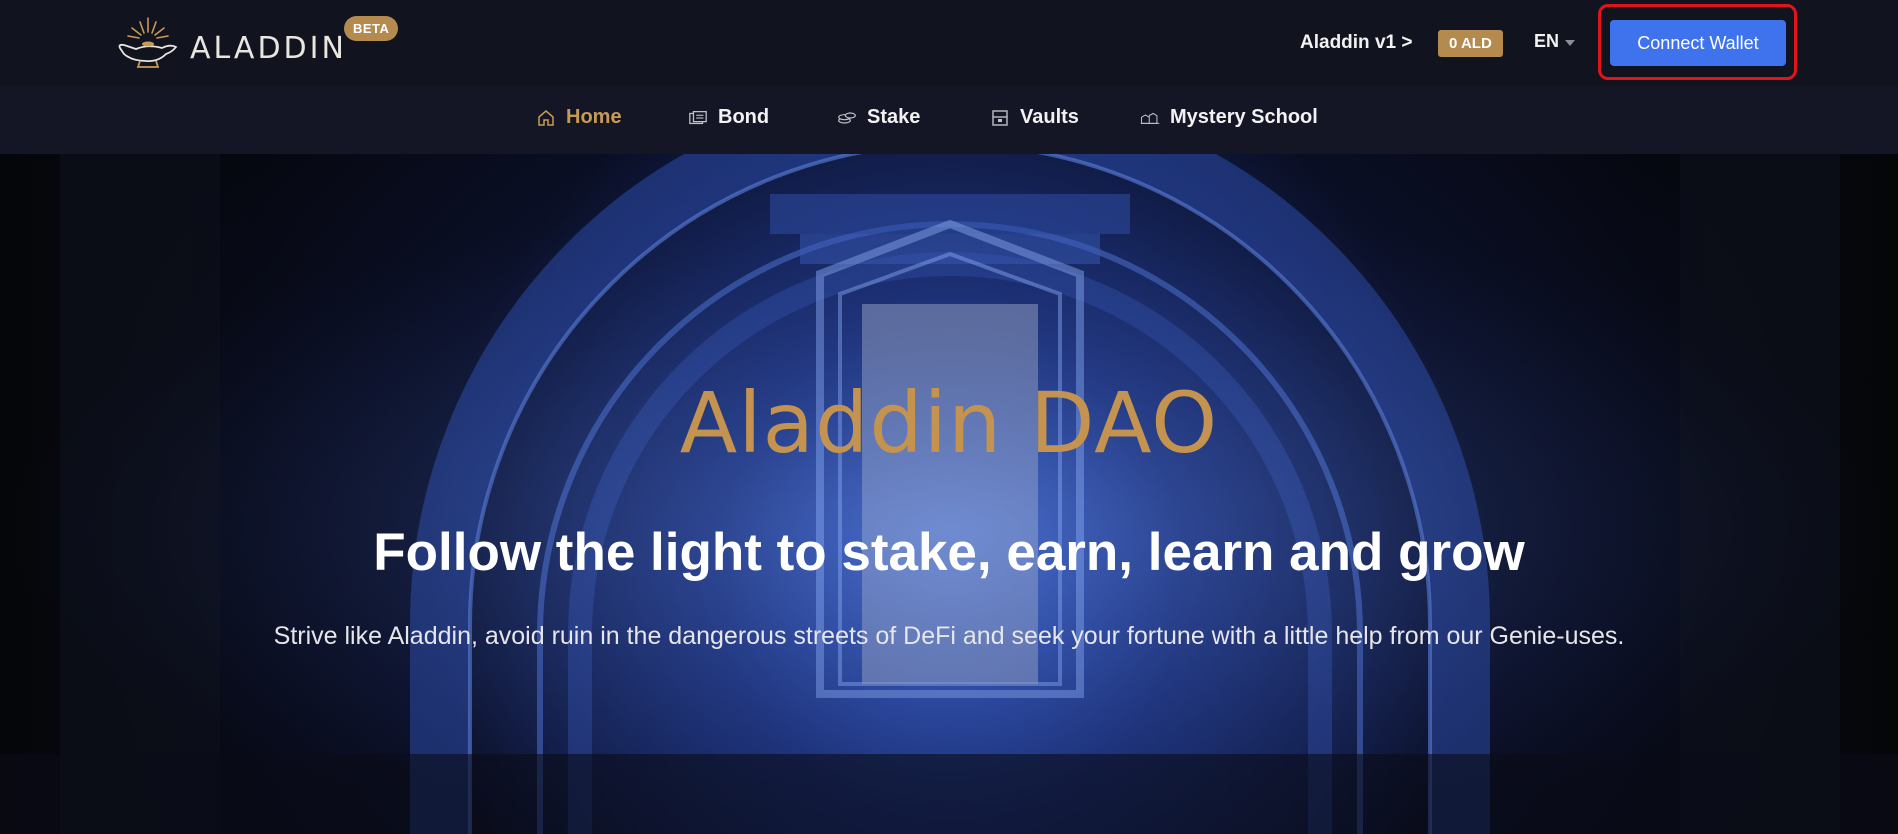  What do you see at coordinates (1244, 117) in the screenshot?
I see `nav-item-label: Mystery School` at bounding box center [1244, 117].